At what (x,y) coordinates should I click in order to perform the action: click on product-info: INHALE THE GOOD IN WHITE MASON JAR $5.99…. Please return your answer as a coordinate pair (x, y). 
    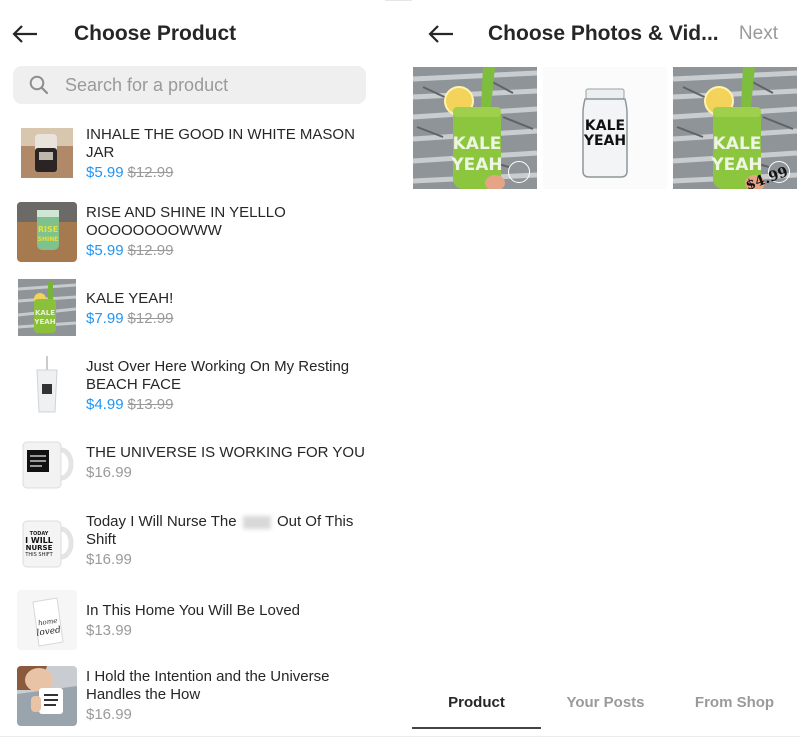
    Looking at the image, I should click on (231, 154).